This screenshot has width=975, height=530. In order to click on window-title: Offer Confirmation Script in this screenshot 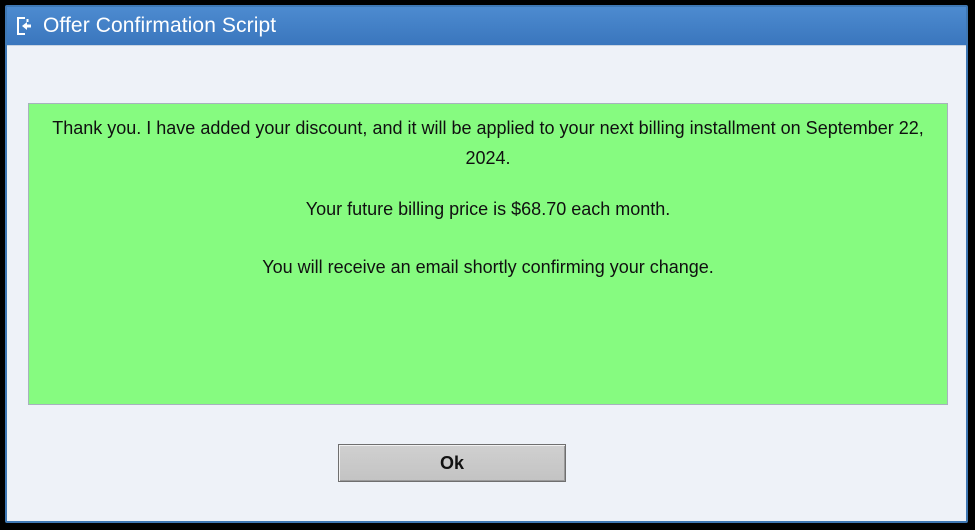, I will do `click(160, 25)`.